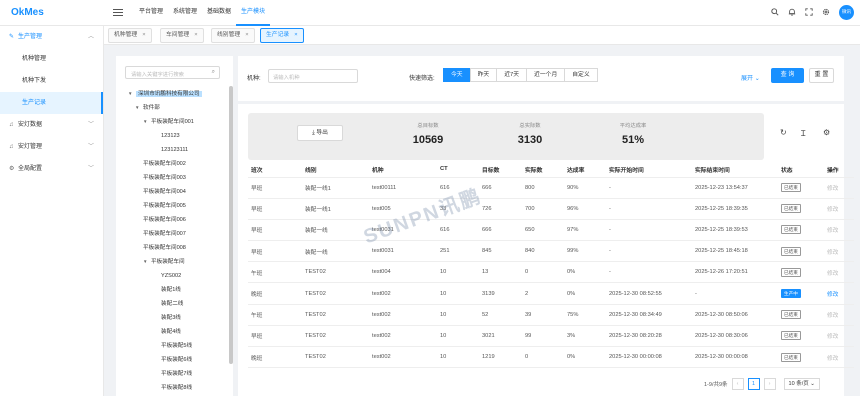 The height and width of the screenshot is (396, 860). I want to click on quick-last-month: 近一个月, so click(546, 75).